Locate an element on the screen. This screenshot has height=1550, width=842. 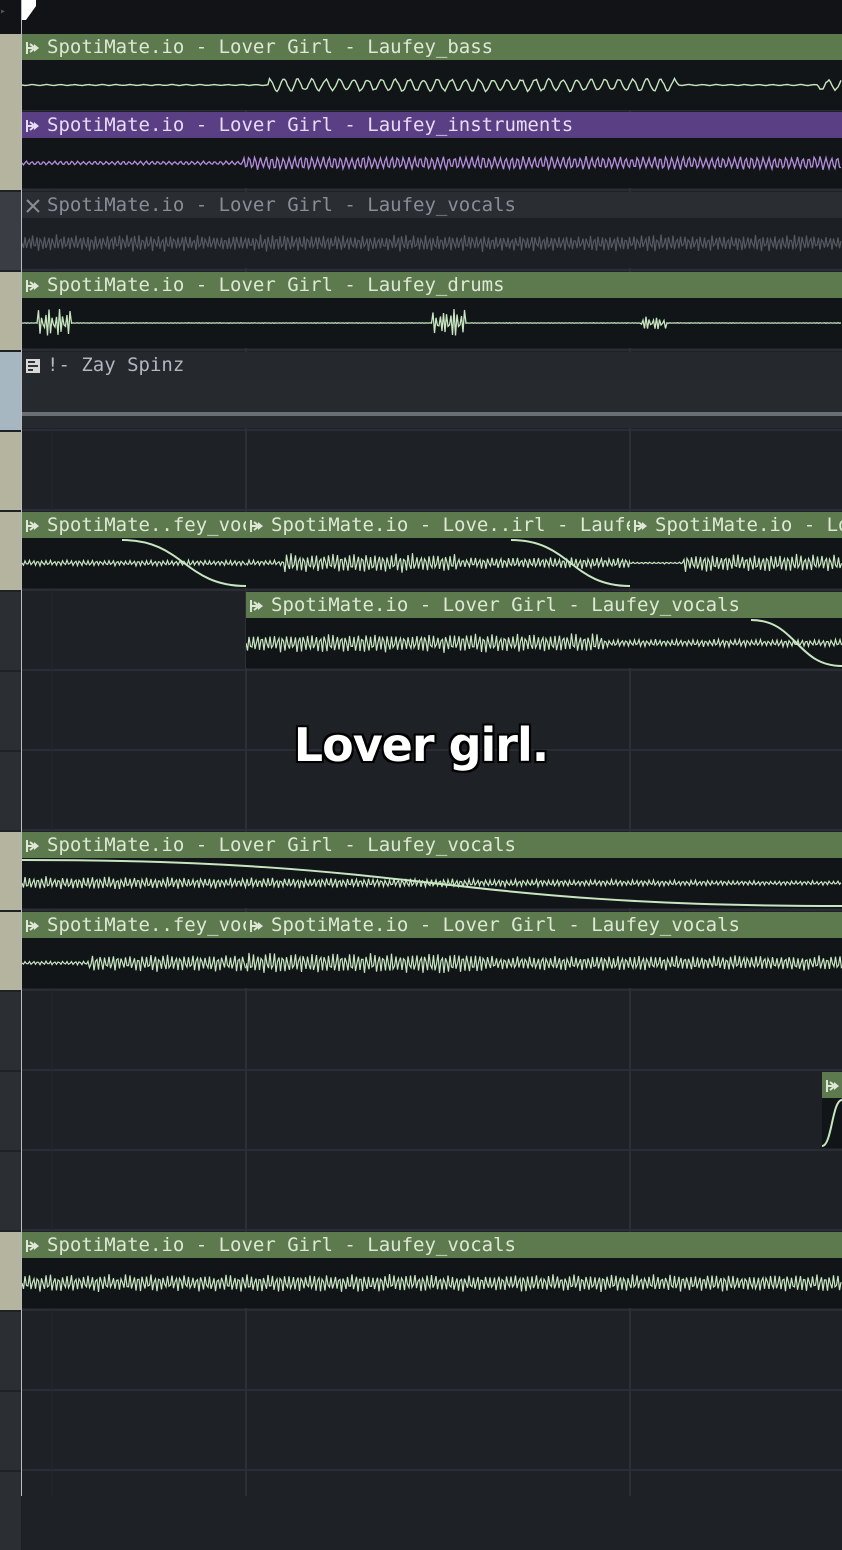
clip-header: SpotiMate.io - Love..irl - Laufey_vocals is located at coordinates (438, 525).